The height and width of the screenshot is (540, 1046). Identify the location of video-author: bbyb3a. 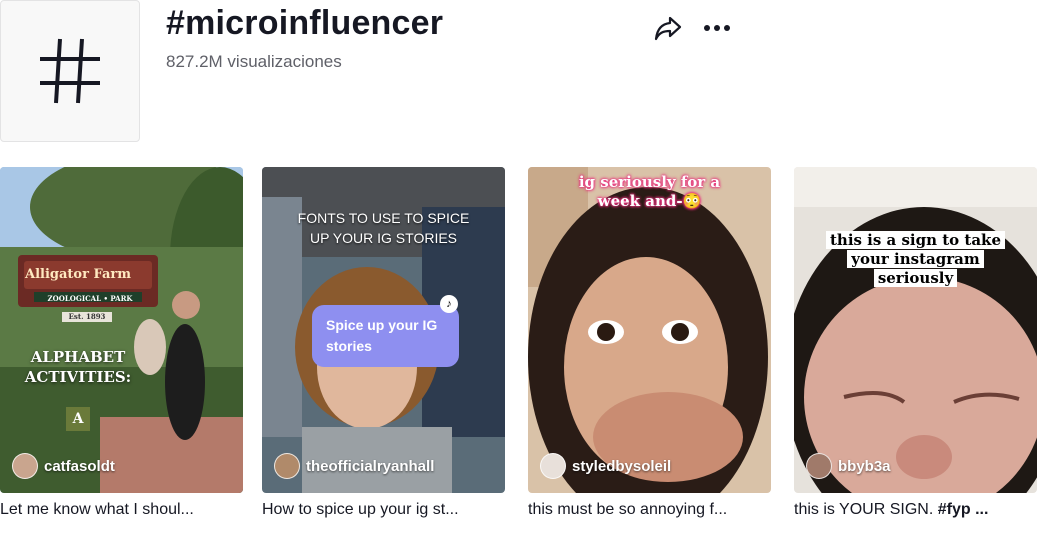
(848, 466).